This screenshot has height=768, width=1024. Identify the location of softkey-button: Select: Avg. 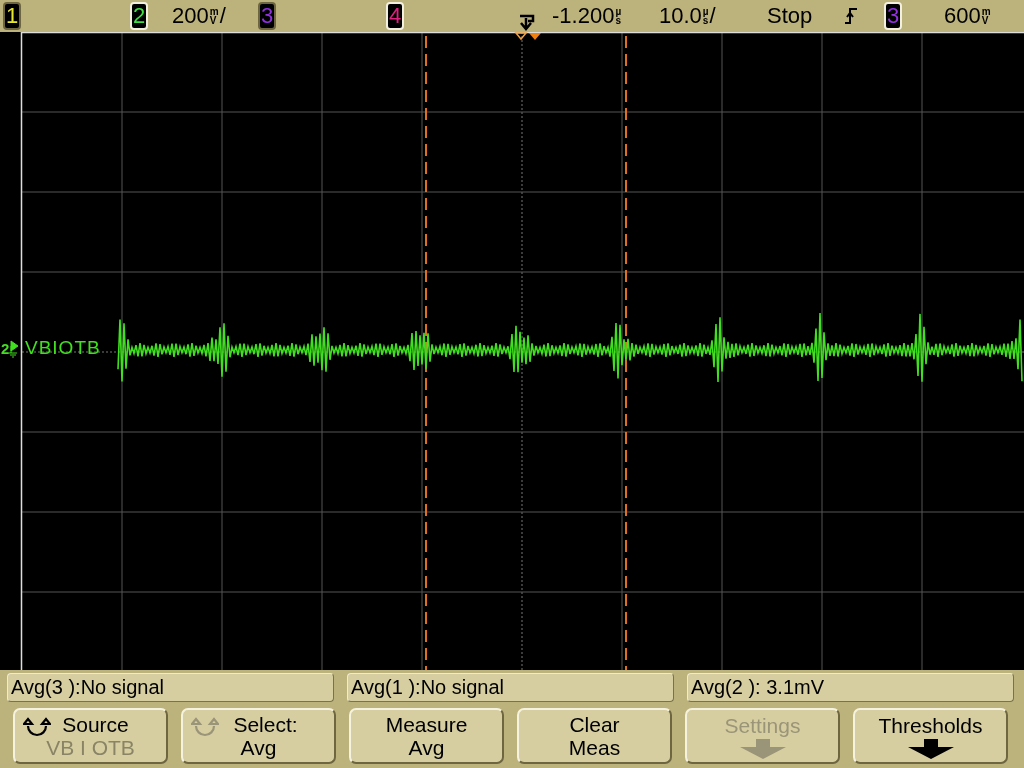
(258, 736).